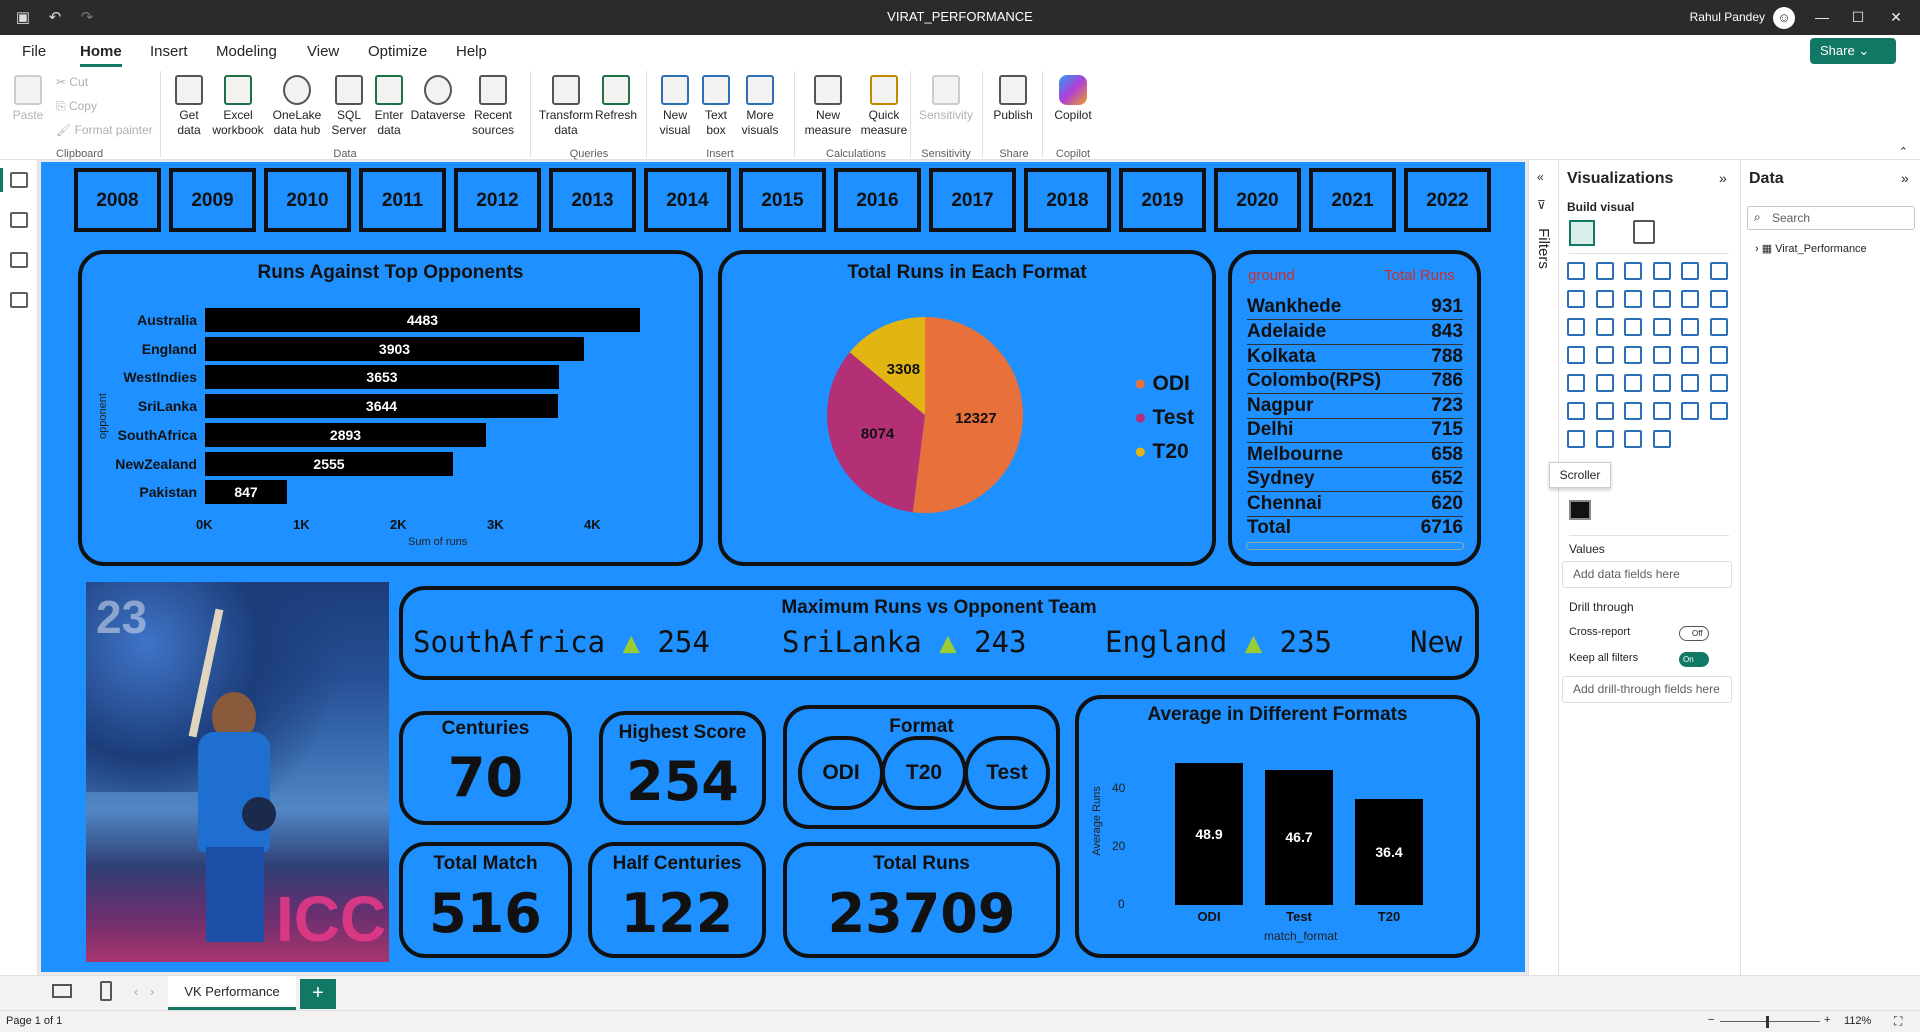  I want to click on fit-page-icon: ⛶, so click(1898, 1021).